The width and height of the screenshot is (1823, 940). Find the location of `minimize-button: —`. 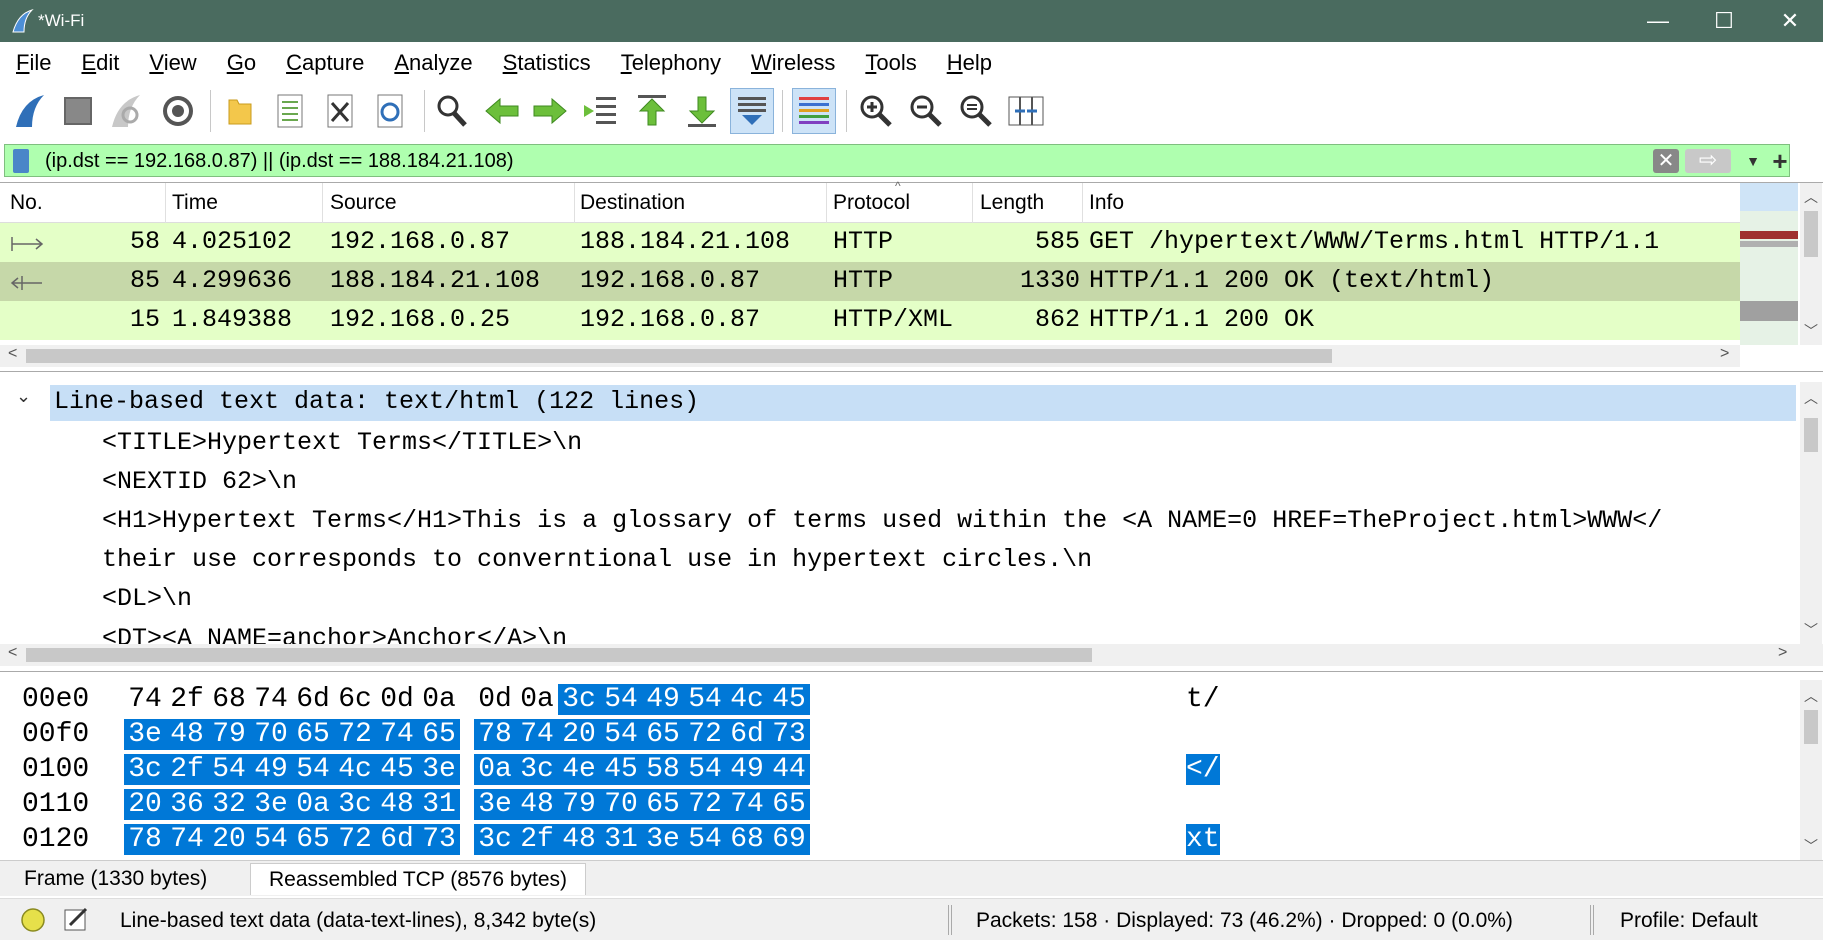

minimize-button: — is located at coordinates (1658, 21).